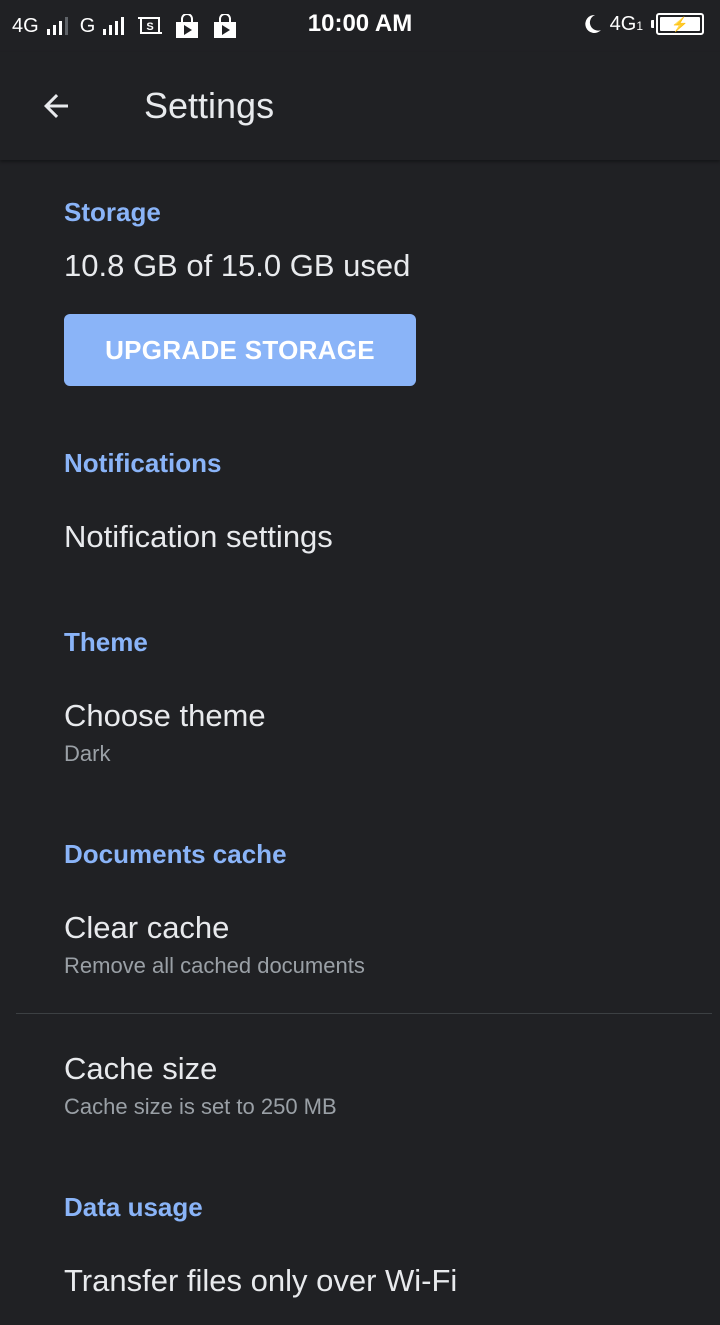 The width and height of the screenshot is (720, 1325). Describe the element at coordinates (364, 1013) in the screenshot. I see `divider` at that location.